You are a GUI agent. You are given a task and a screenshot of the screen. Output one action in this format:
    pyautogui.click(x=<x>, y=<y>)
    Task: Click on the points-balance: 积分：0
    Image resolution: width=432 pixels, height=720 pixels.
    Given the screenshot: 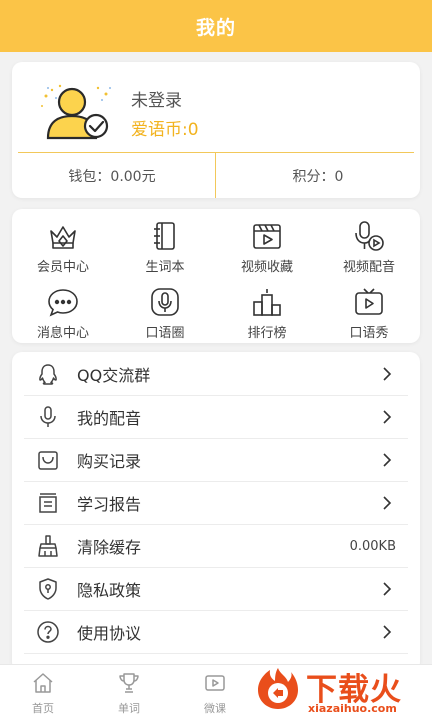 What is the action you would take?
    pyautogui.click(x=318, y=175)
    